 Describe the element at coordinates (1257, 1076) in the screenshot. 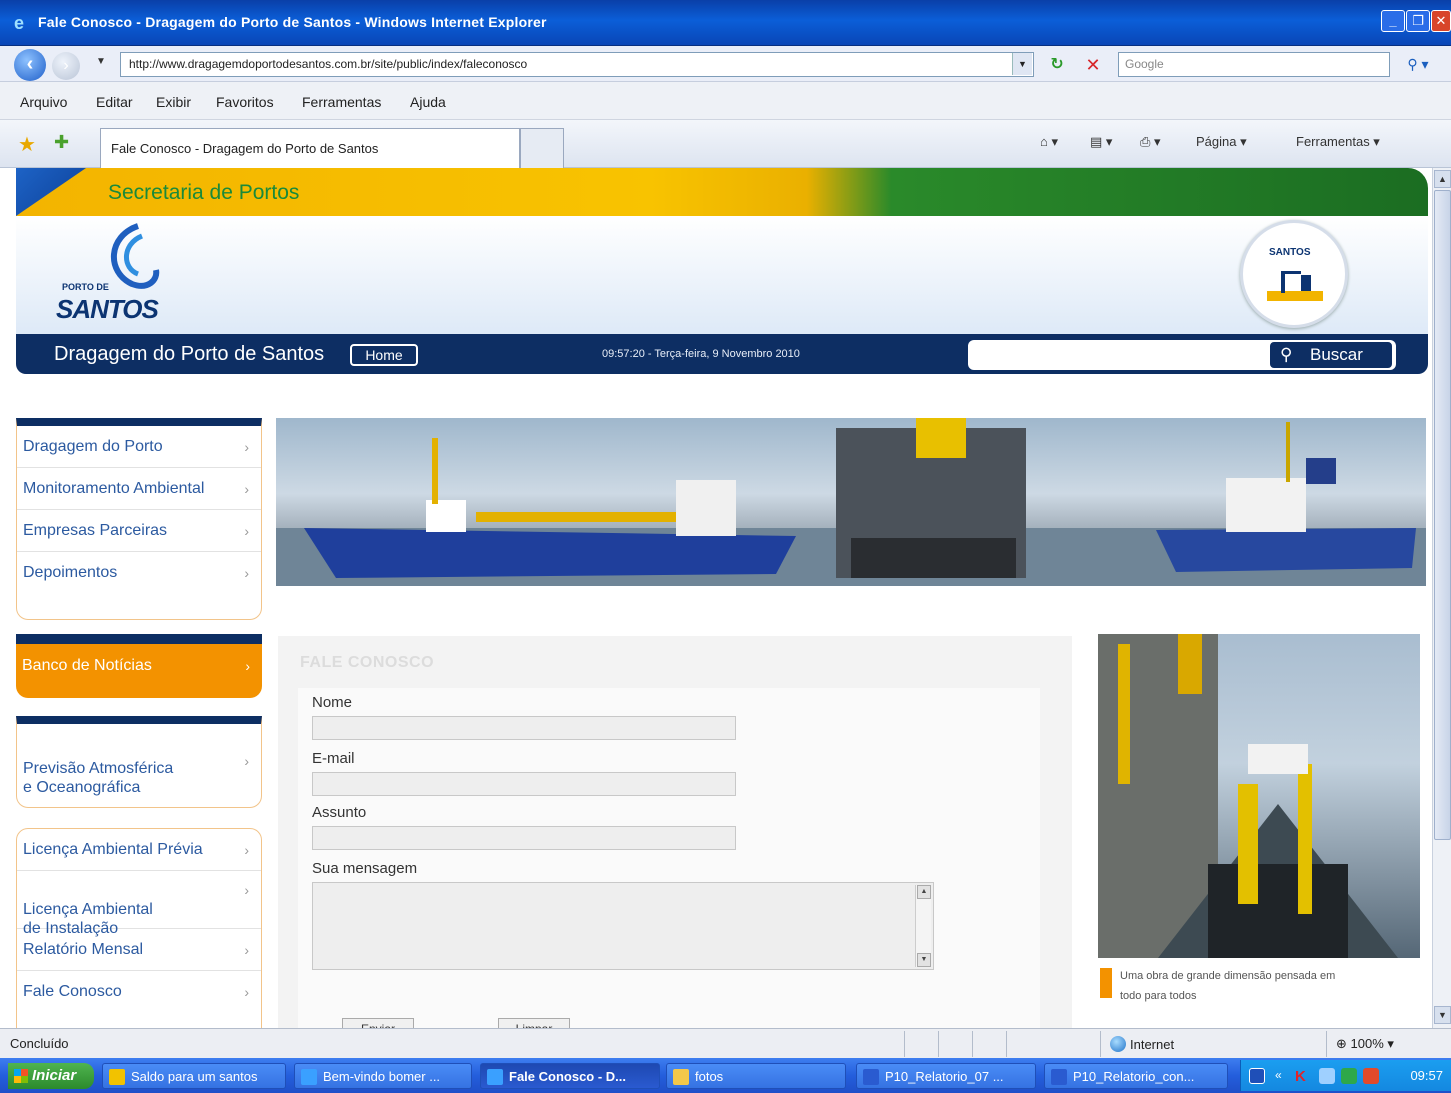

I see `language-icon` at that location.